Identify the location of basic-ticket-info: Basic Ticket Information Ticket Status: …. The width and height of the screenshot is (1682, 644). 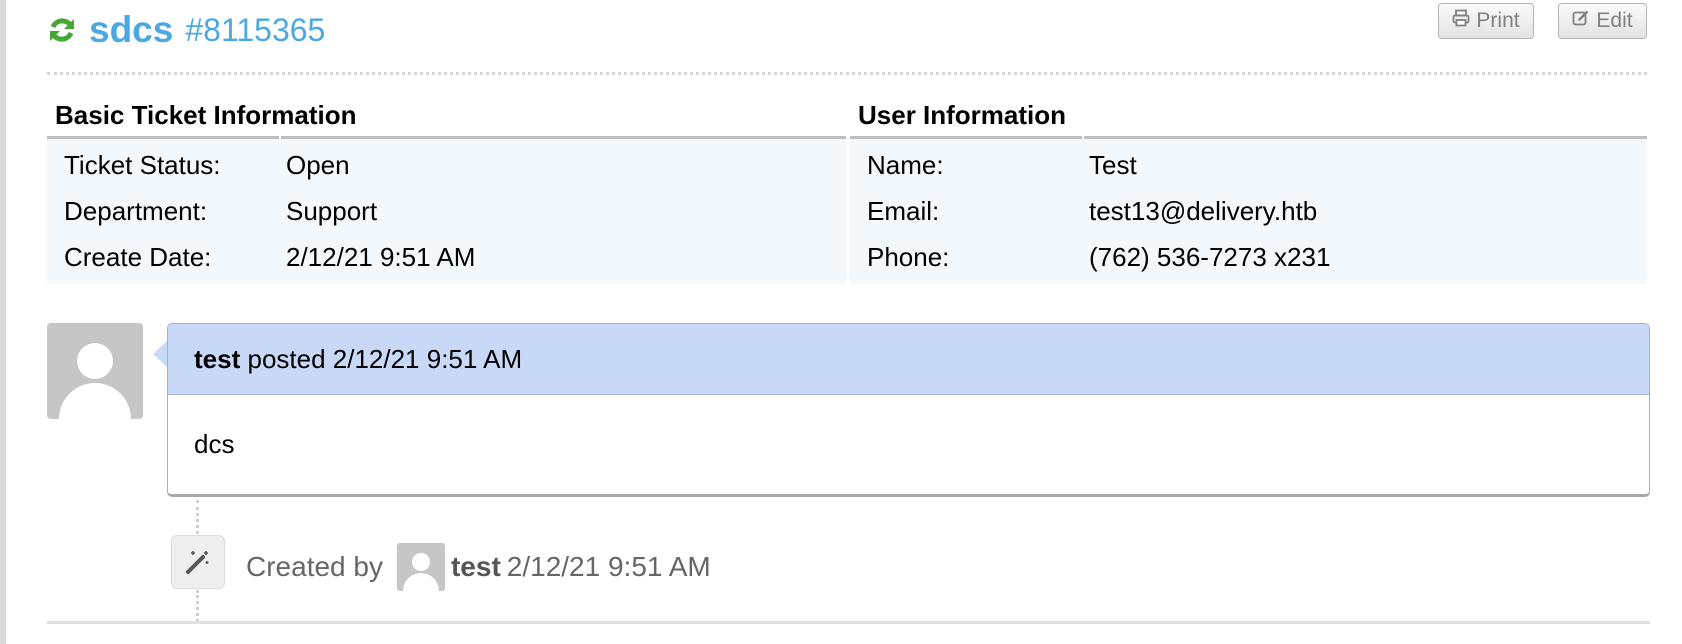
(446, 190).